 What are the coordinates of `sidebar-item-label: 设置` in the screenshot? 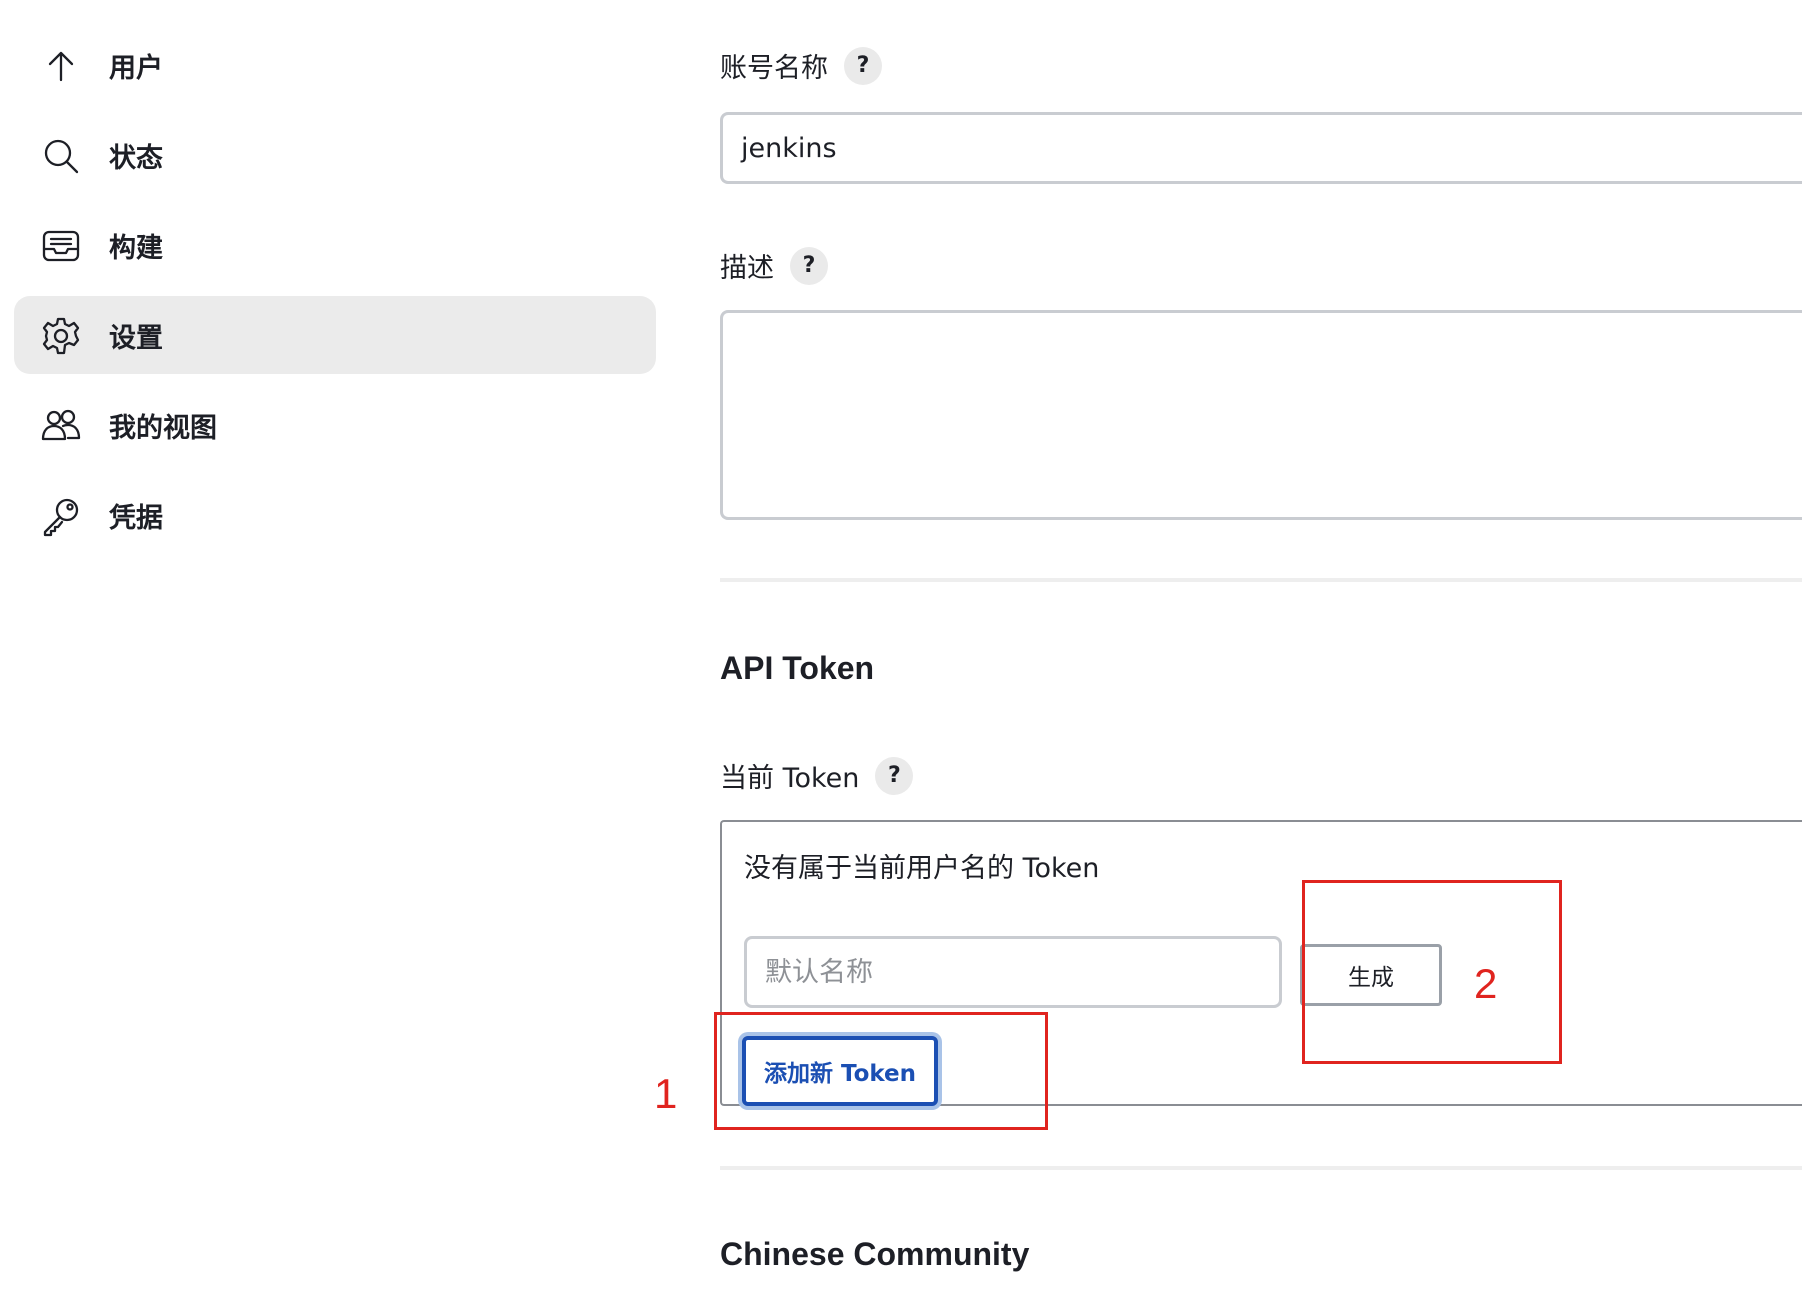 It's located at (136, 338).